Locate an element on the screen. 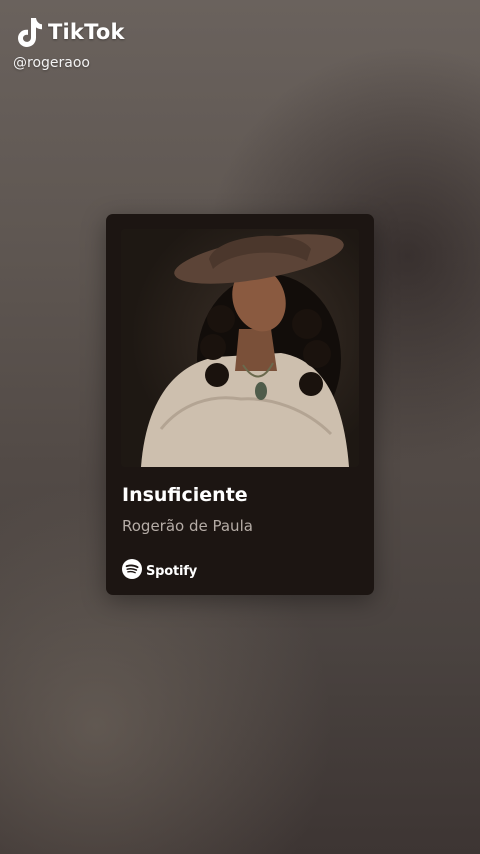  tiktok-logo: TikTok is located at coordinates (69, 32).